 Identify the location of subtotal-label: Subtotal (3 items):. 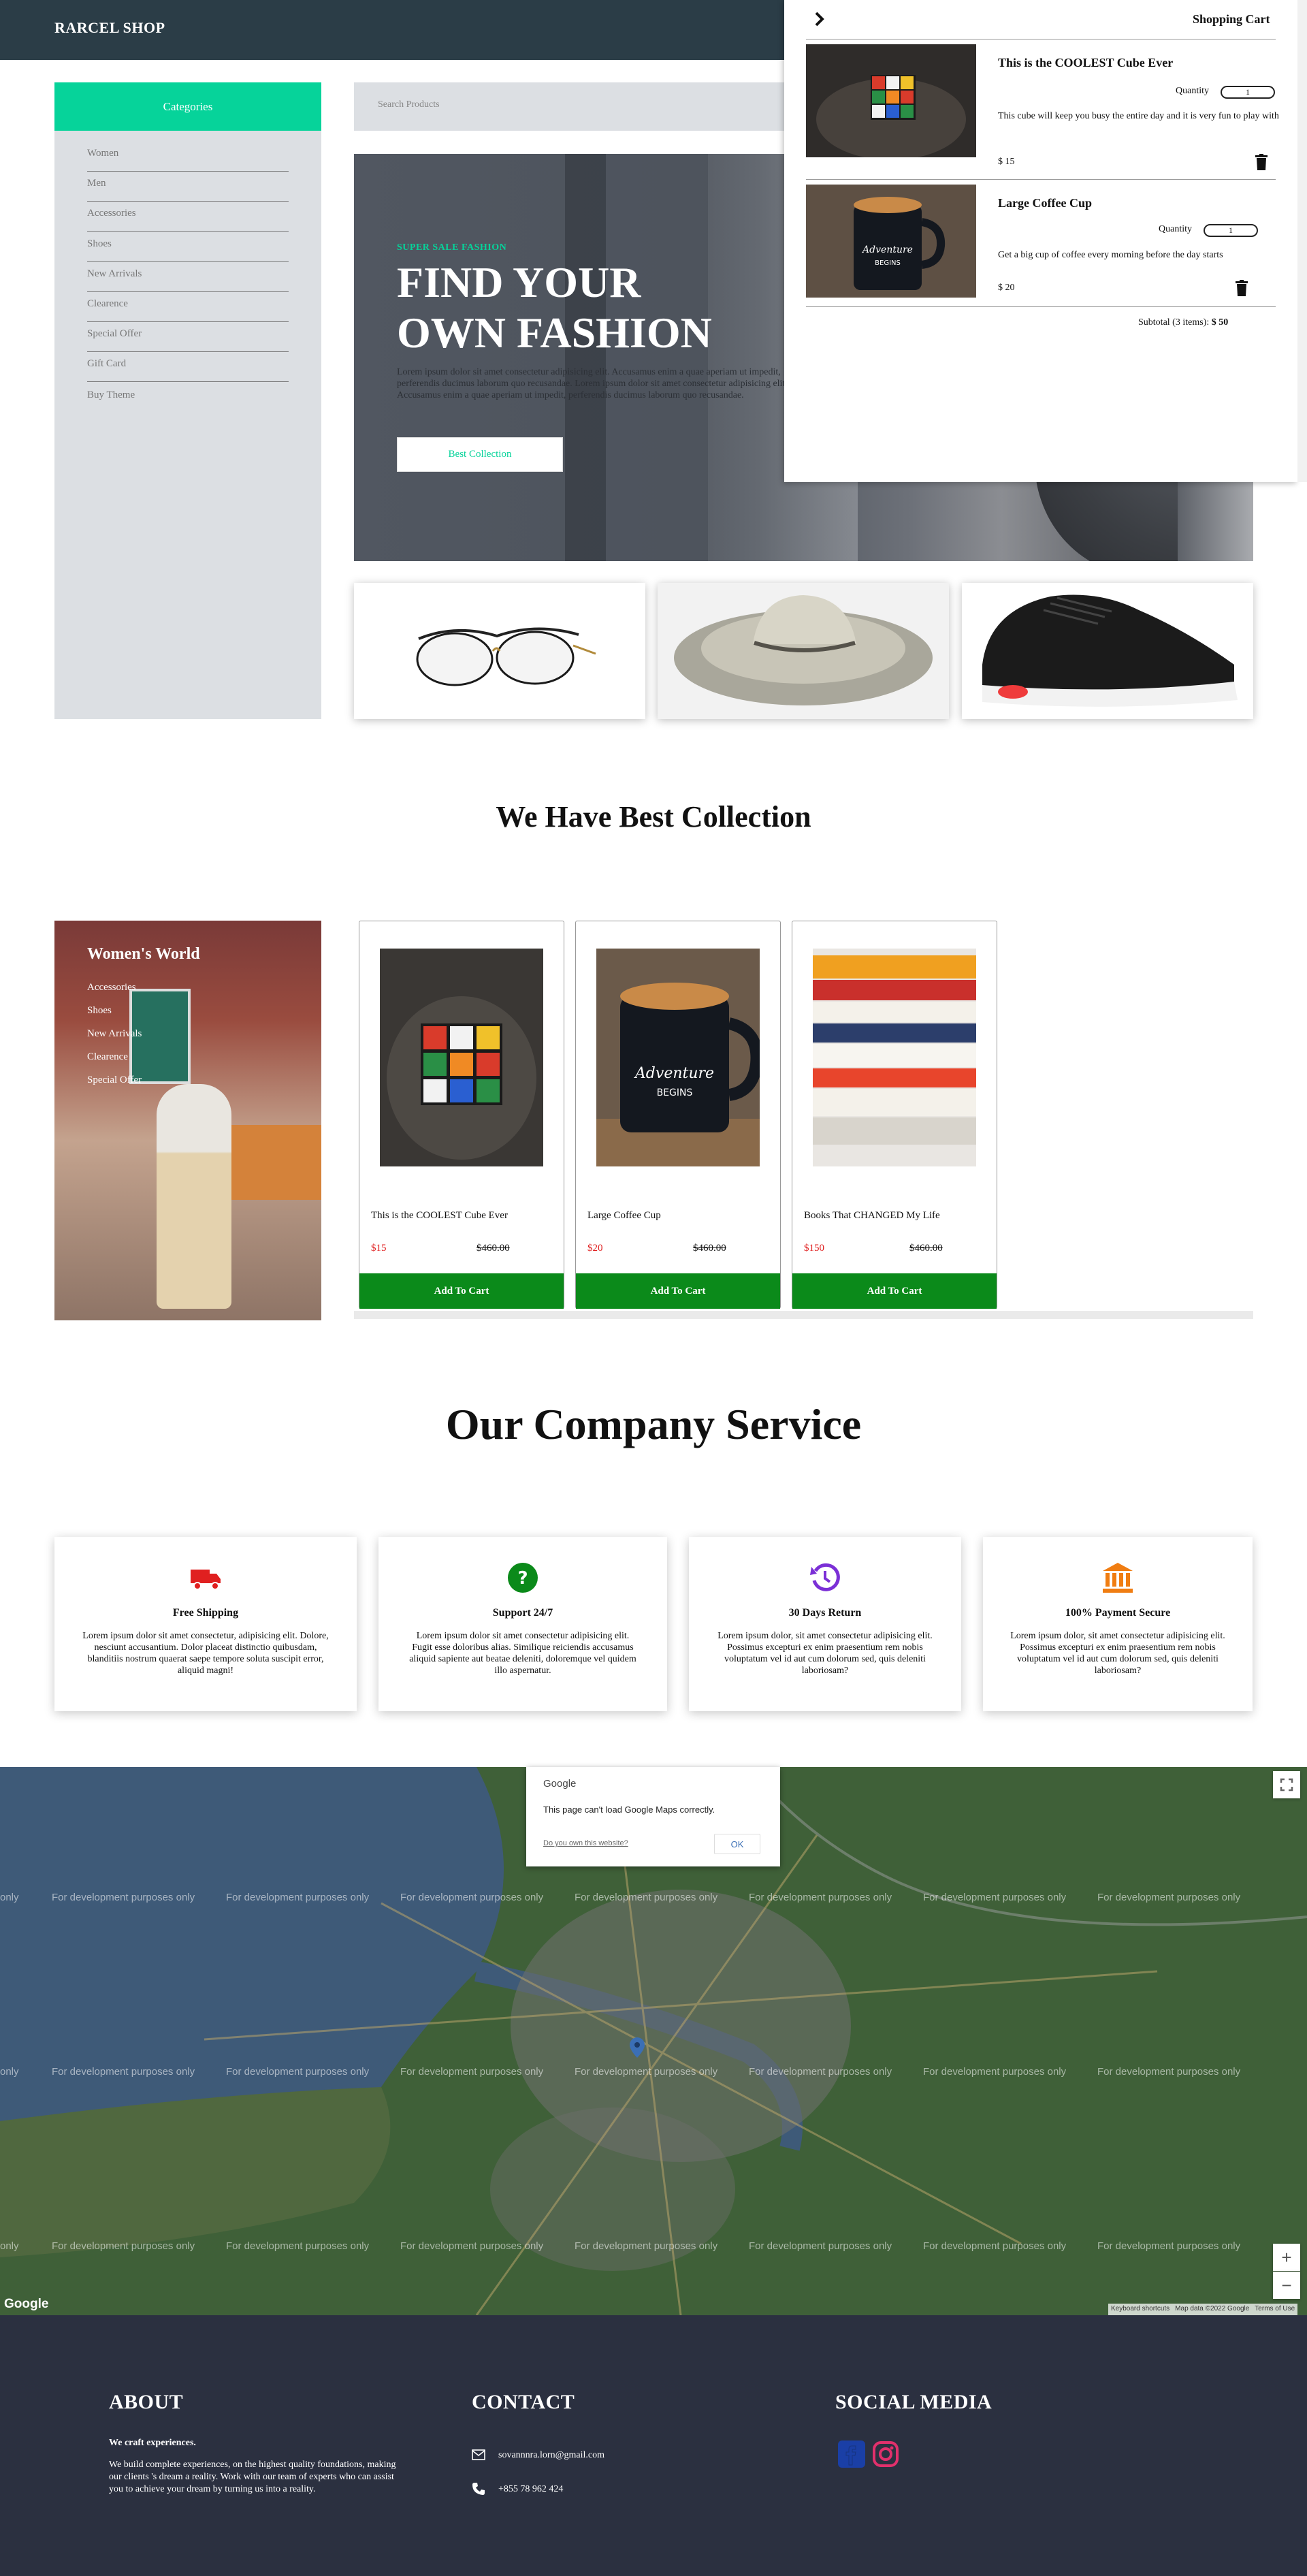
(1174, 322).